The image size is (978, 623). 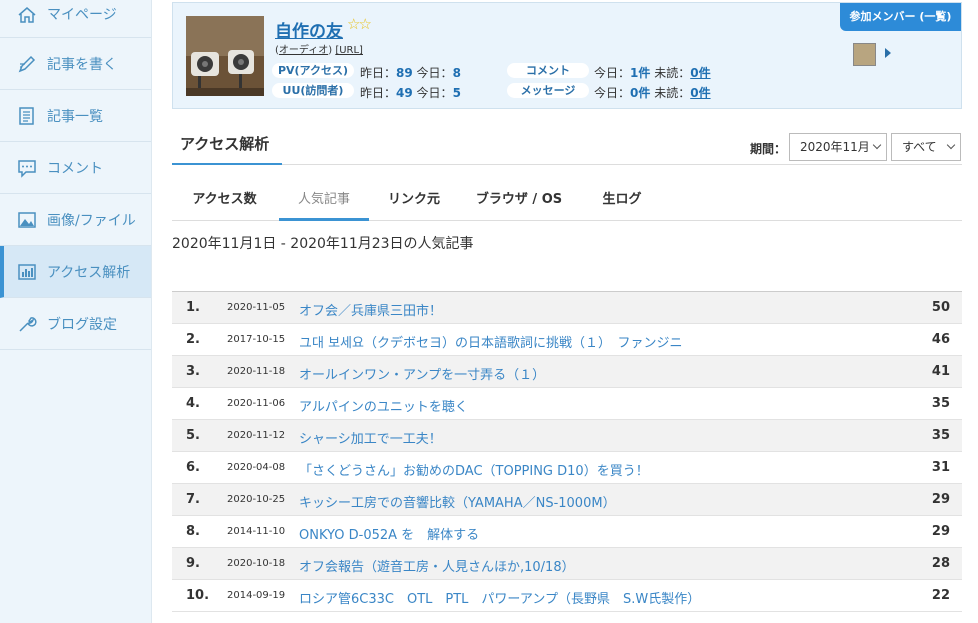 What do you see at coordinates (82, 64) in the screenshot?
I see `sidebar-item-label: 記事を書く` at bounding box center [82, 64].